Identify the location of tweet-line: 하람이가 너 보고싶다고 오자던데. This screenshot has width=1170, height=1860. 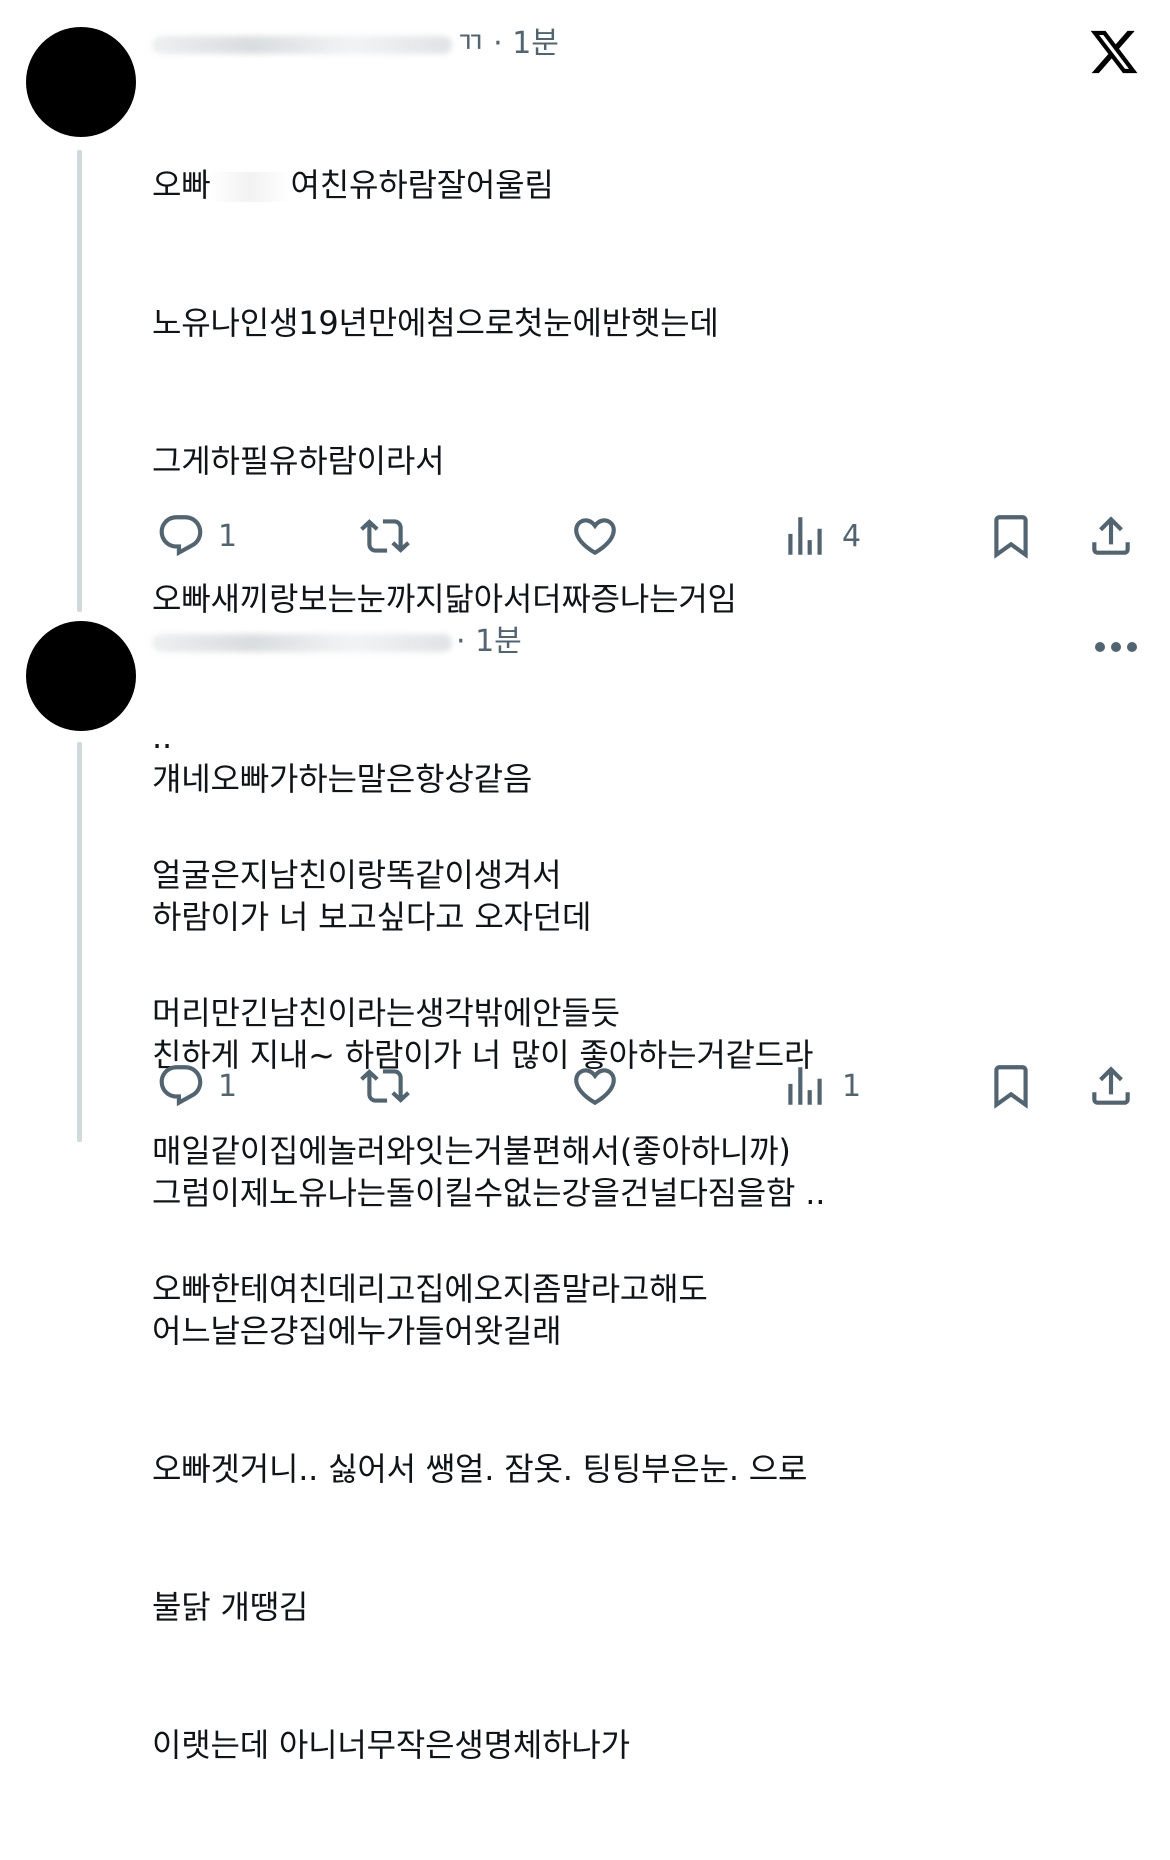
(372, 917).